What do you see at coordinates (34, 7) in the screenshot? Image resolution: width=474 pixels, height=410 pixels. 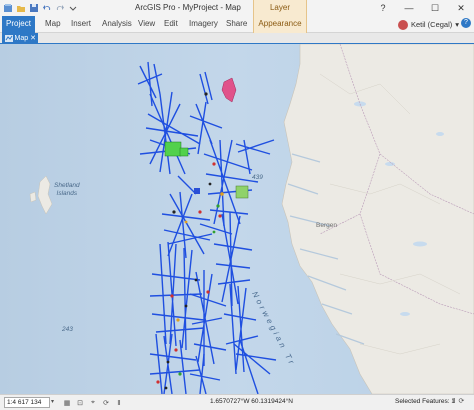 I see `save-icon` at bounding box center [34, 7].